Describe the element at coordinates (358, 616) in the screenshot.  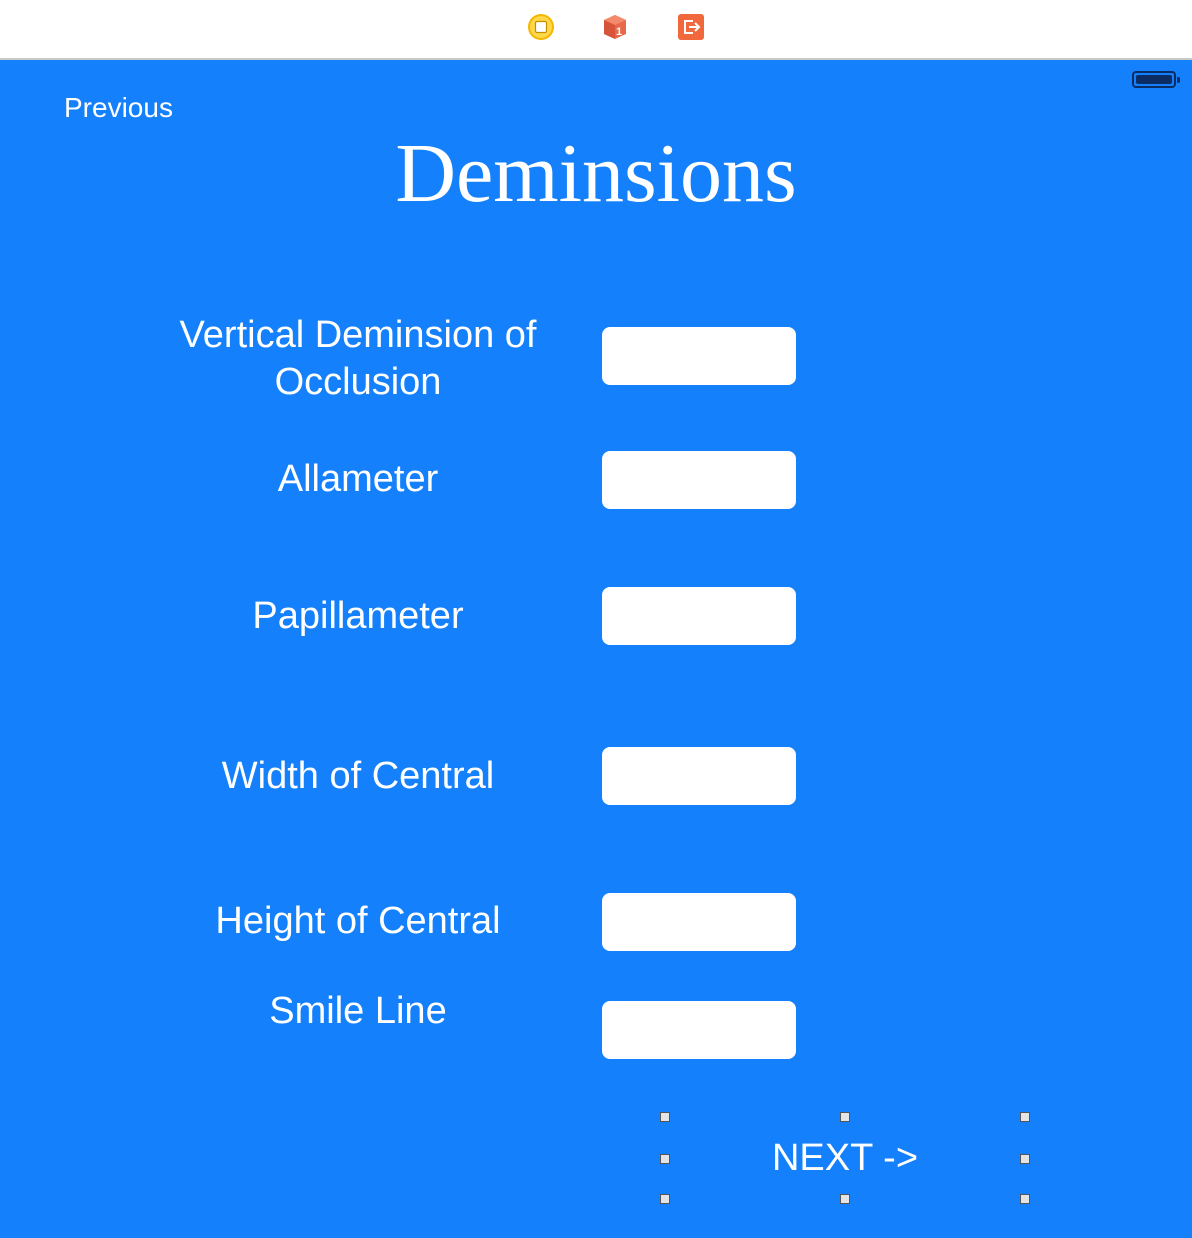
I see `papillameter-label: Papillameter` at that location.